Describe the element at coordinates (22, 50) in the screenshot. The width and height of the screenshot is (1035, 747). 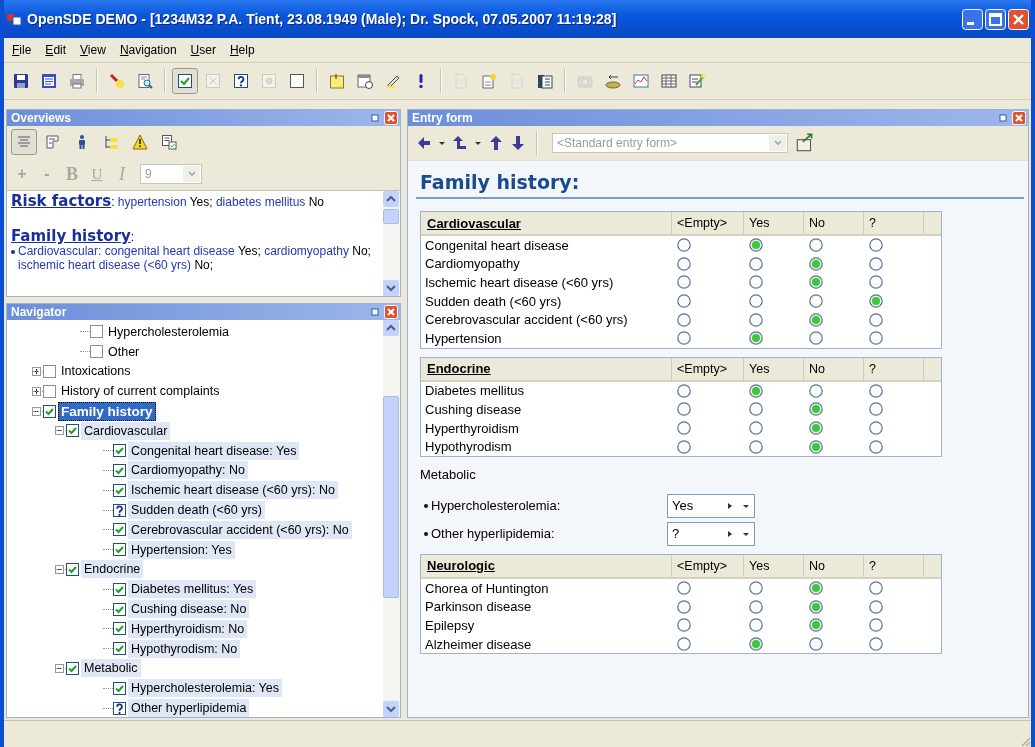
I see `menu-item: File` at that location.